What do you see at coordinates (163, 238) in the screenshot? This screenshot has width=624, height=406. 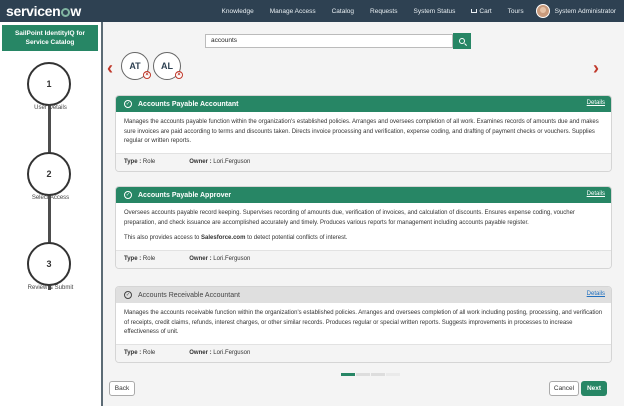 I see `access-note-prefix: This also provides access to` at bounding box center [163, 238].